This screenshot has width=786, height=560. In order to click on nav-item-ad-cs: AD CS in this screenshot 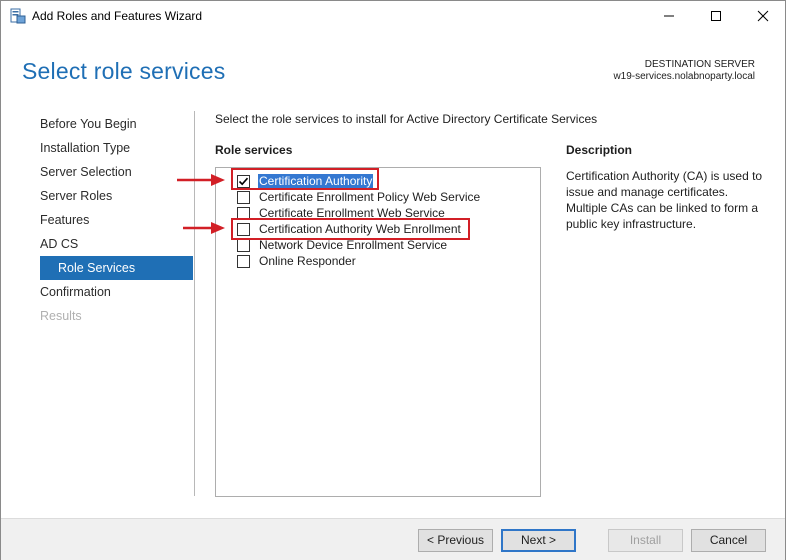, I will do `click(59, 244)`.